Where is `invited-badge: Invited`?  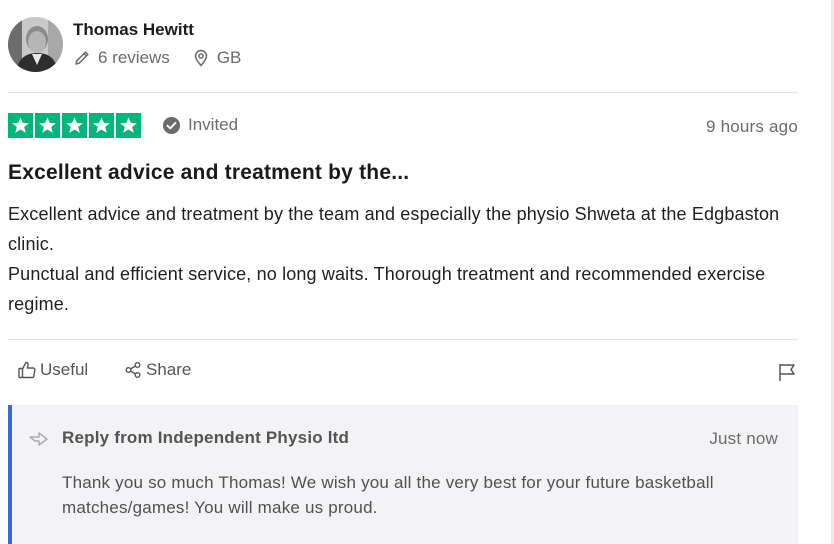
invited-badge: Invited is located at coordinates (200, 125).